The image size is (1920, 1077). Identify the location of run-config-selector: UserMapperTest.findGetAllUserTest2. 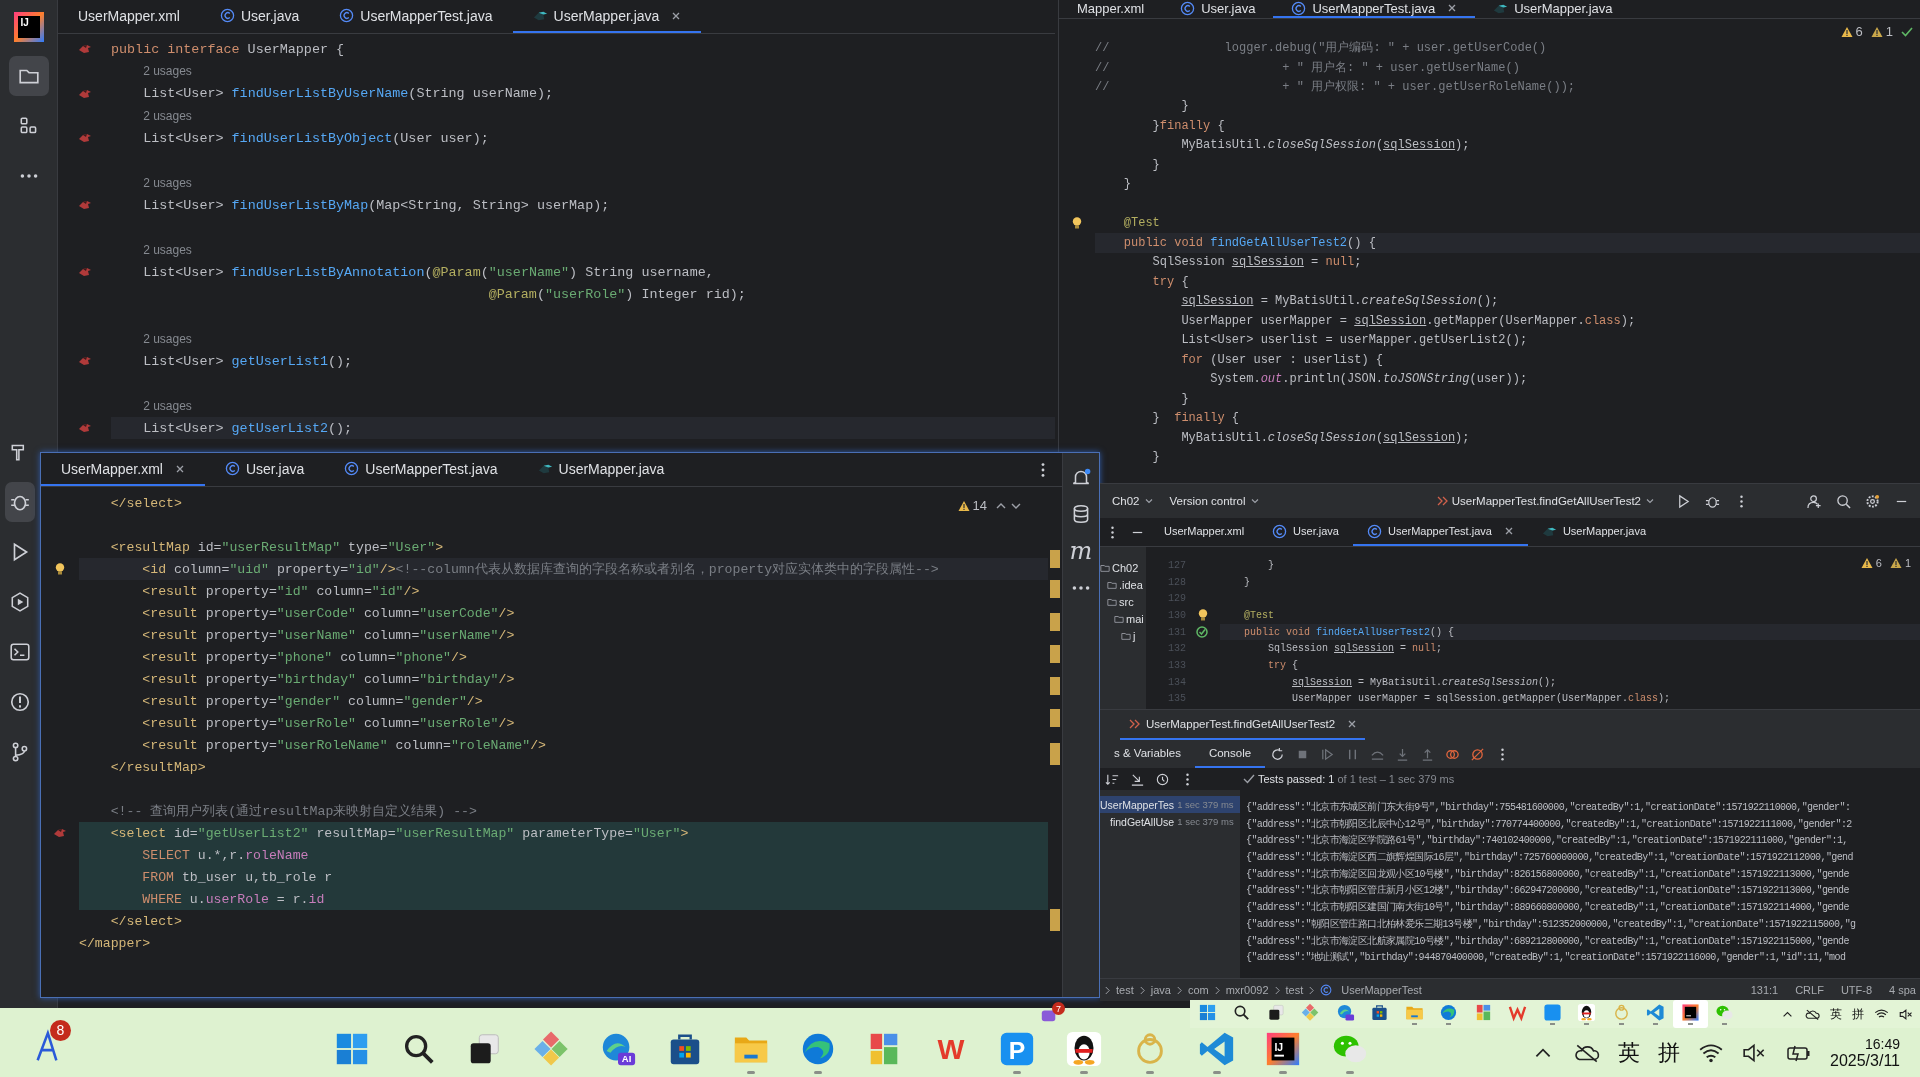
(1546, 501).